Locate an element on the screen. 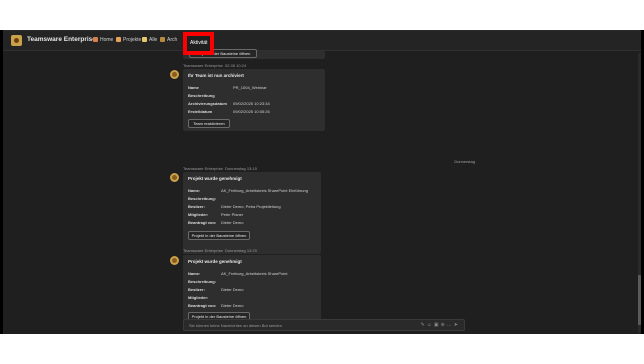  row-label: Erstelldatum is located at coordinates (200, 111).